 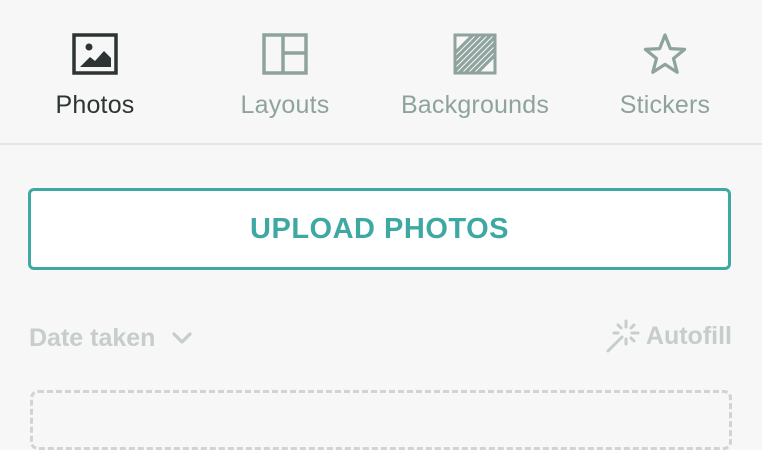 I want to click on tab-layouts-label: Layouts, so click(x=285, y=105).